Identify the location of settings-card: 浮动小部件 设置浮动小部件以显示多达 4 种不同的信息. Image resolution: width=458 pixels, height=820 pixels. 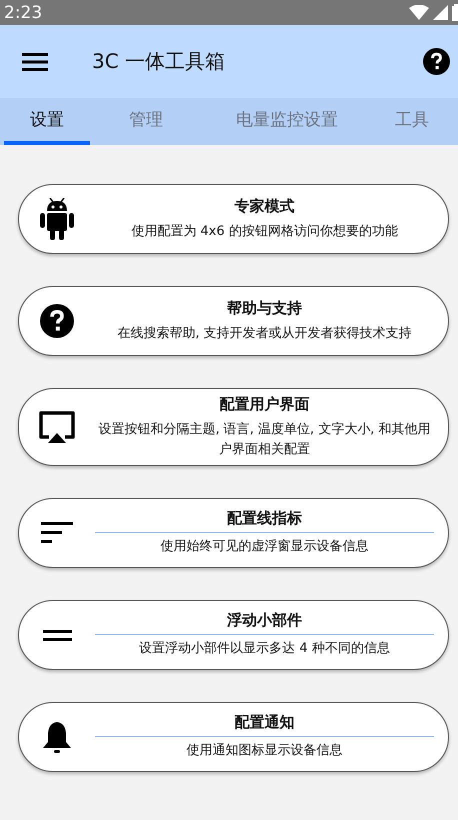
(233, 635).